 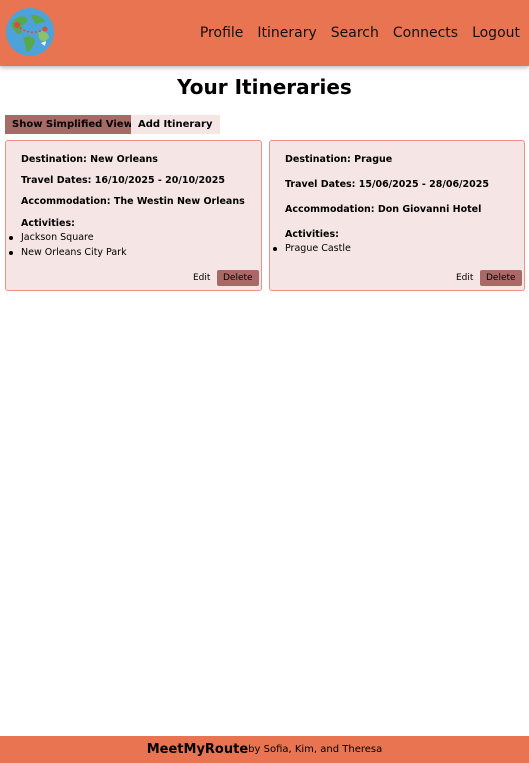 What do you see at coordinates (197, 749) in the screenshot?
I see `footer-brand: MeetMyRoute` at bounding box center [197, 749].